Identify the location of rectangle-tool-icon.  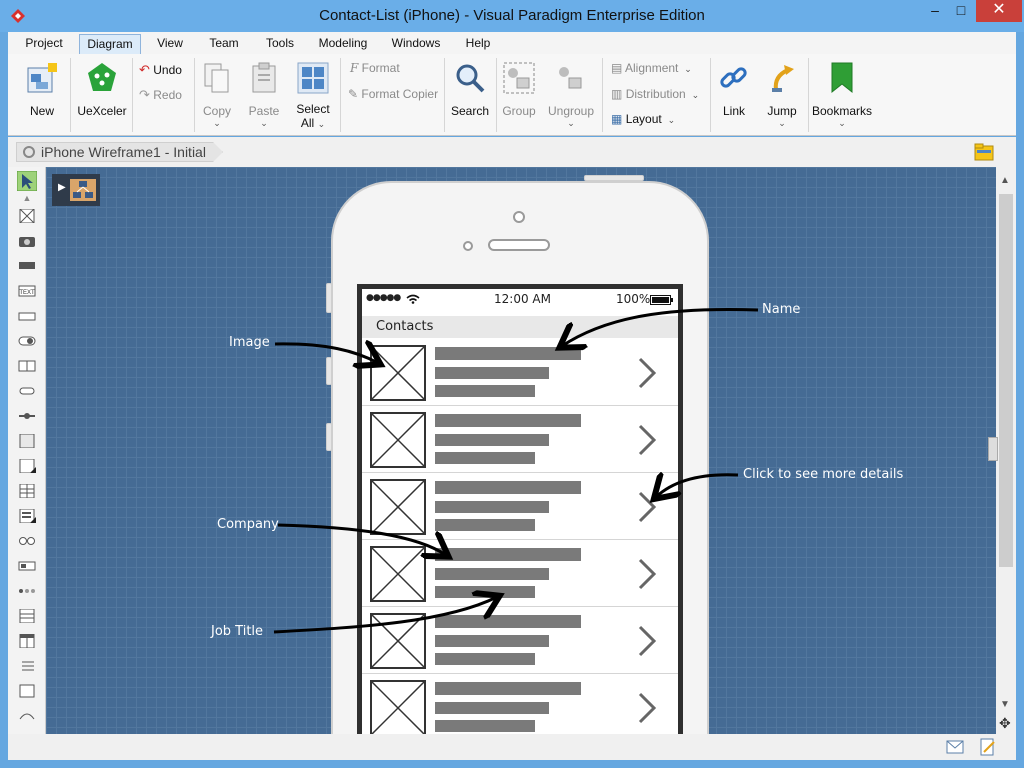
(27, 691).